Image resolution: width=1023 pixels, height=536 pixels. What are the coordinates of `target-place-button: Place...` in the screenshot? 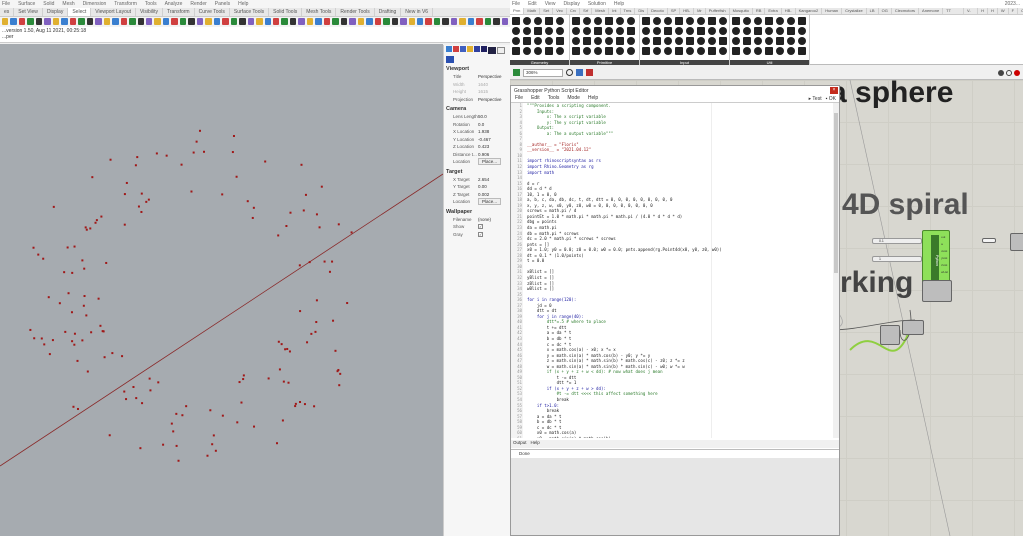 It's located at (490, 202).